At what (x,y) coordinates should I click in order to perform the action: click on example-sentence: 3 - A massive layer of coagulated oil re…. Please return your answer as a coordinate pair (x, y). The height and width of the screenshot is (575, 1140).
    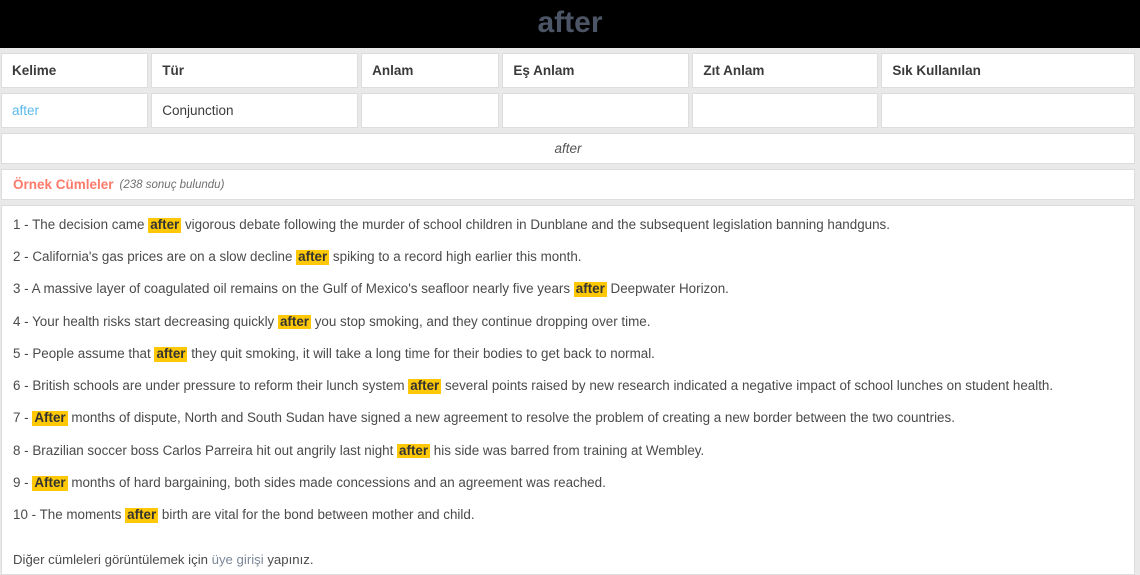
    Looking at the image, I should click on (568, 290).